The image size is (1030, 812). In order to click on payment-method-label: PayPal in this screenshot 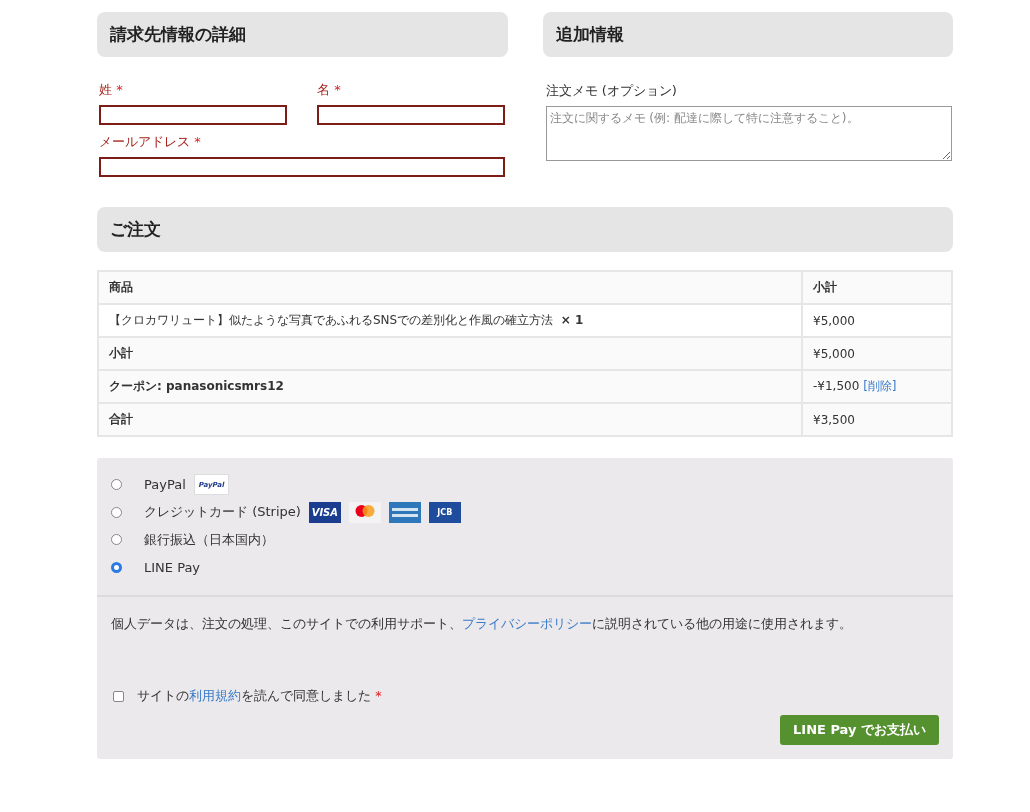, I will do `click(165, 485)`.